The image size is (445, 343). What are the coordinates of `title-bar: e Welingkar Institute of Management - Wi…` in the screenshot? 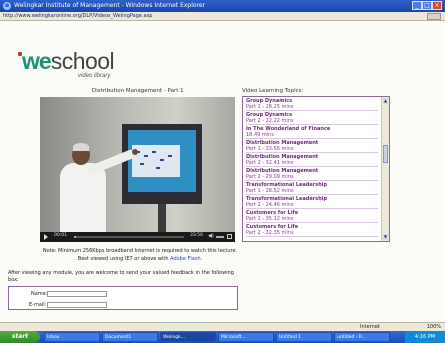 It's located at (222, 6).